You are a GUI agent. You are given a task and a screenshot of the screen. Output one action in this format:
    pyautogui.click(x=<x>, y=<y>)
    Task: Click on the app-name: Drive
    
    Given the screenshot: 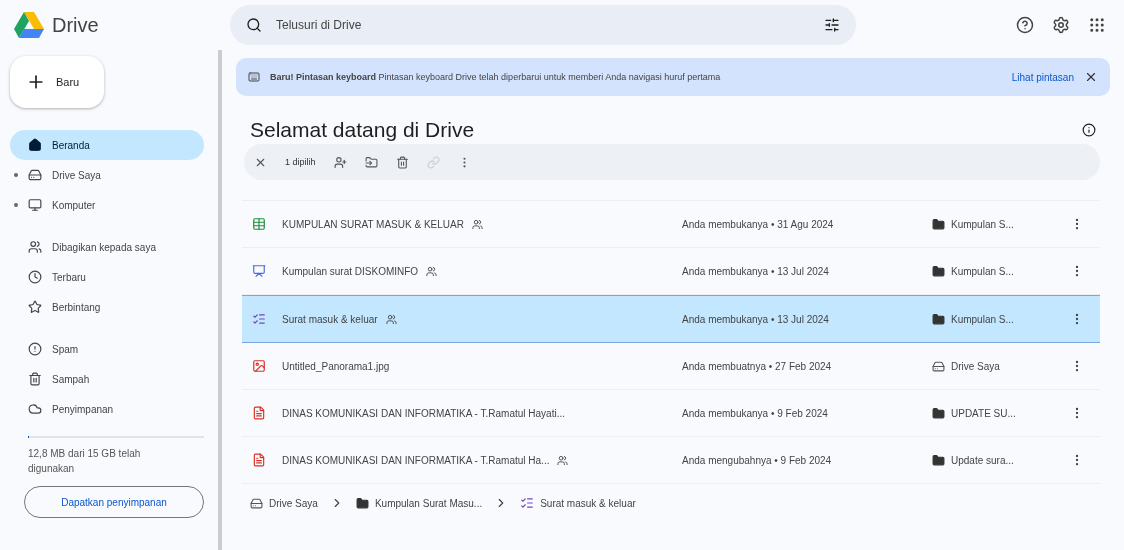 What is the action you would take?
    pyautogui.click(x=75, y=25)
    